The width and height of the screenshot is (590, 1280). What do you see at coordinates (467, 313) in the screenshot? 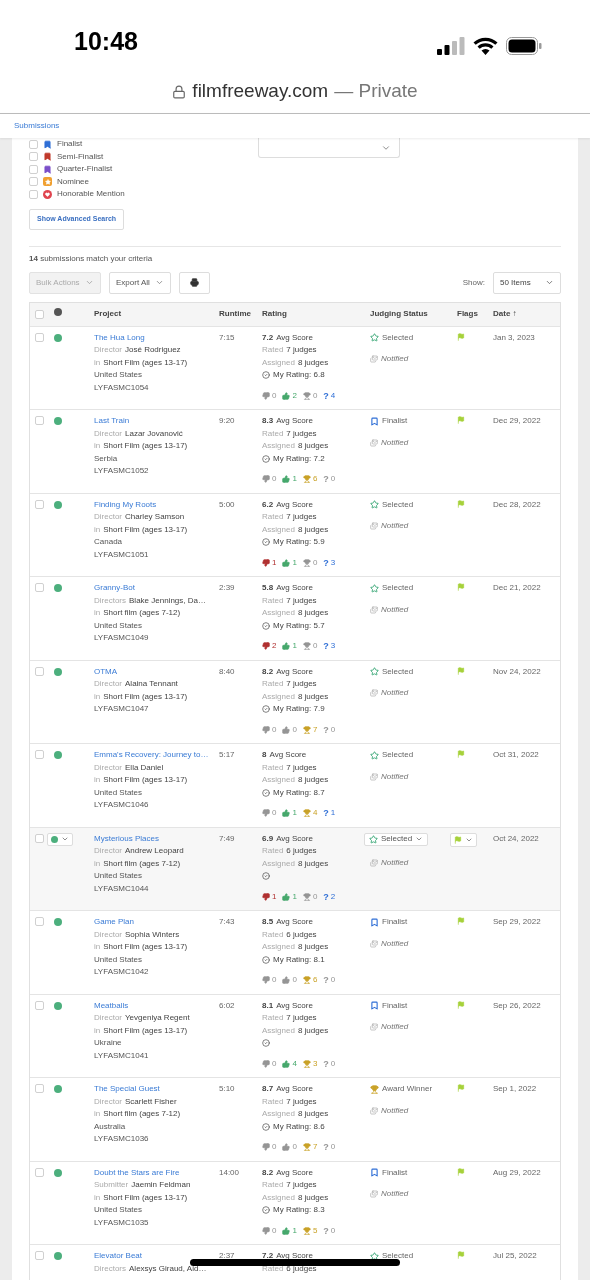
I see `column-header: Flags` at bounding box center [467, 313].